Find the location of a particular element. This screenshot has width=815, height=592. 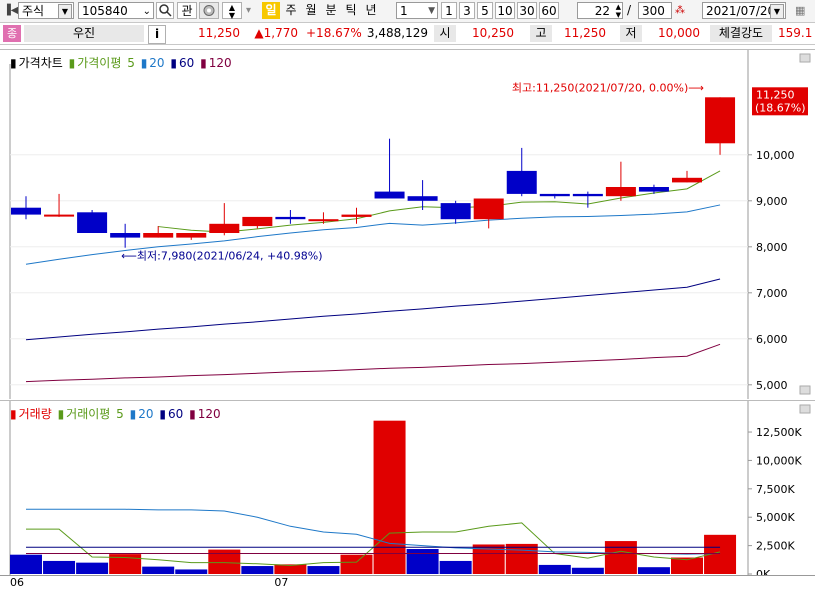

menu-icon: ▐◀ is located at coordinates (10, 10).